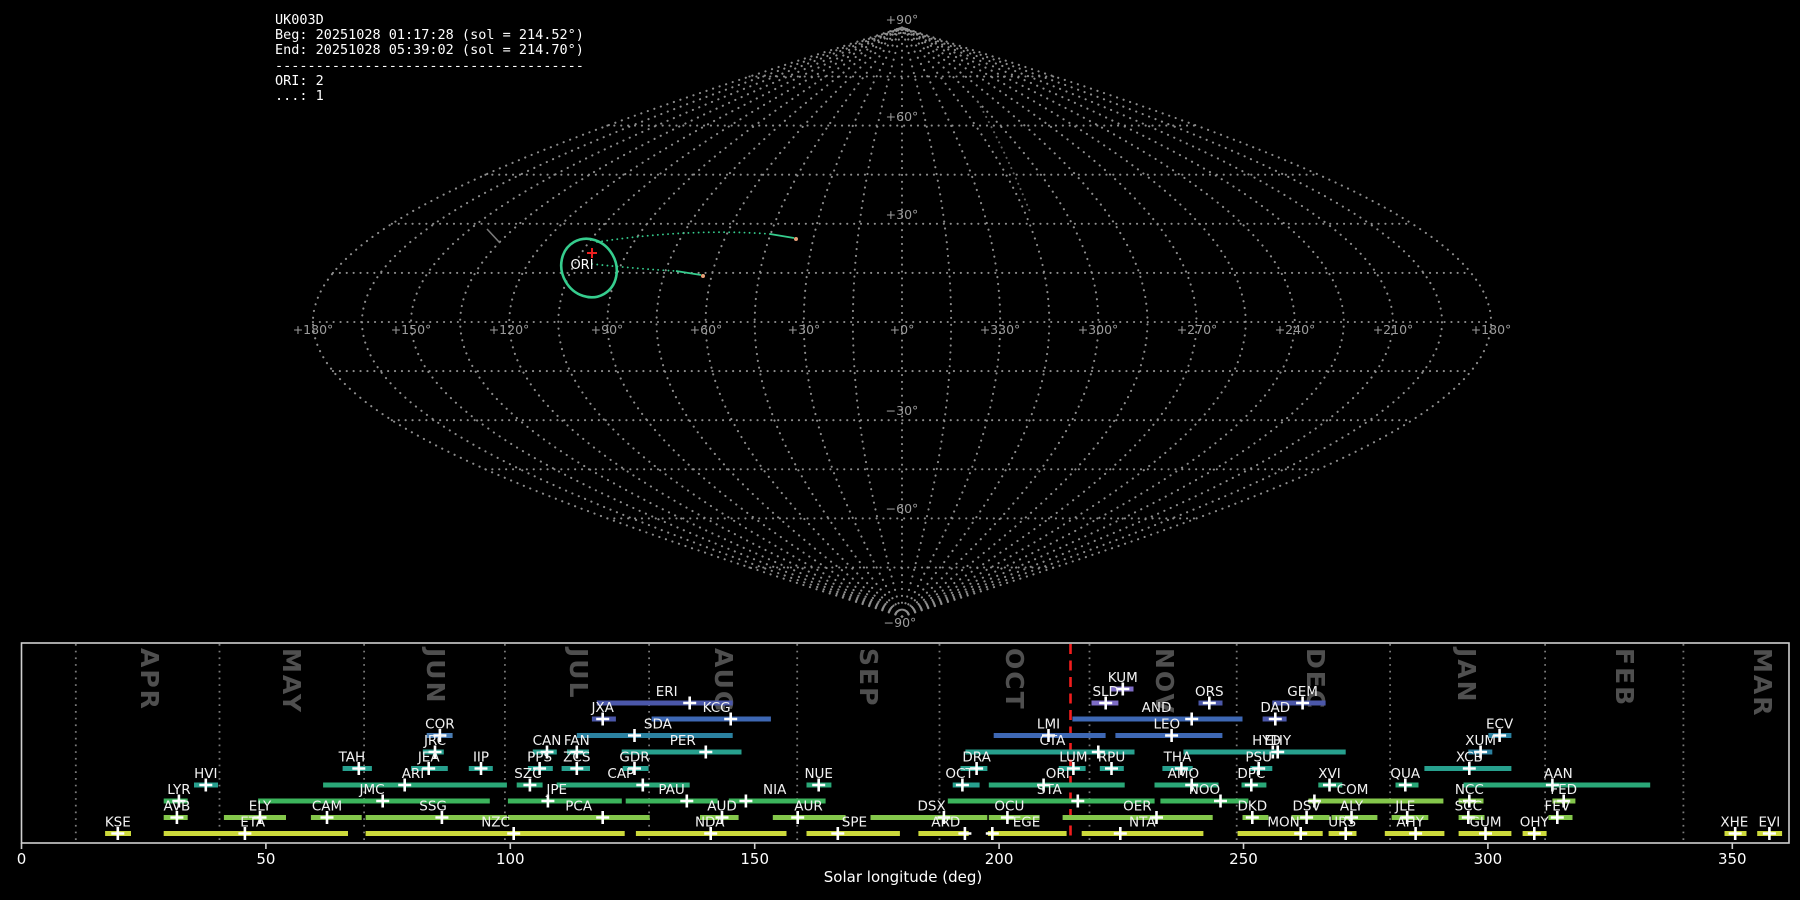  Describe the element at coordinates (576, 758) in the screenshot. I see `shower-code-label: ZCS` at that location.